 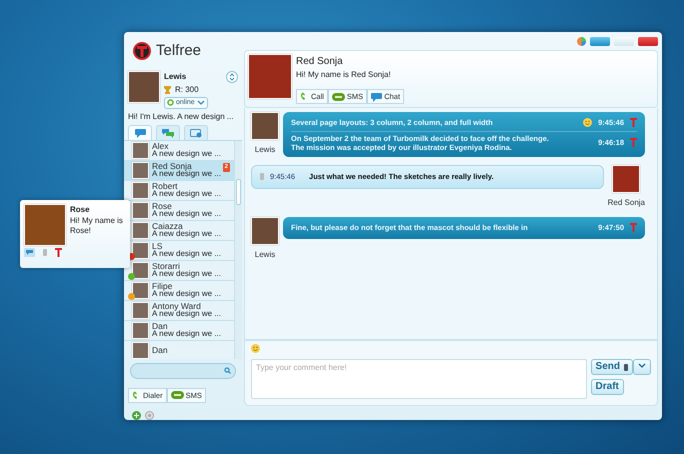 What do you see at coordinates (344, 75) in the screenshot?
I see `status-message: Hi! My name is Red Sonja!` at bounding box center [344, 75].